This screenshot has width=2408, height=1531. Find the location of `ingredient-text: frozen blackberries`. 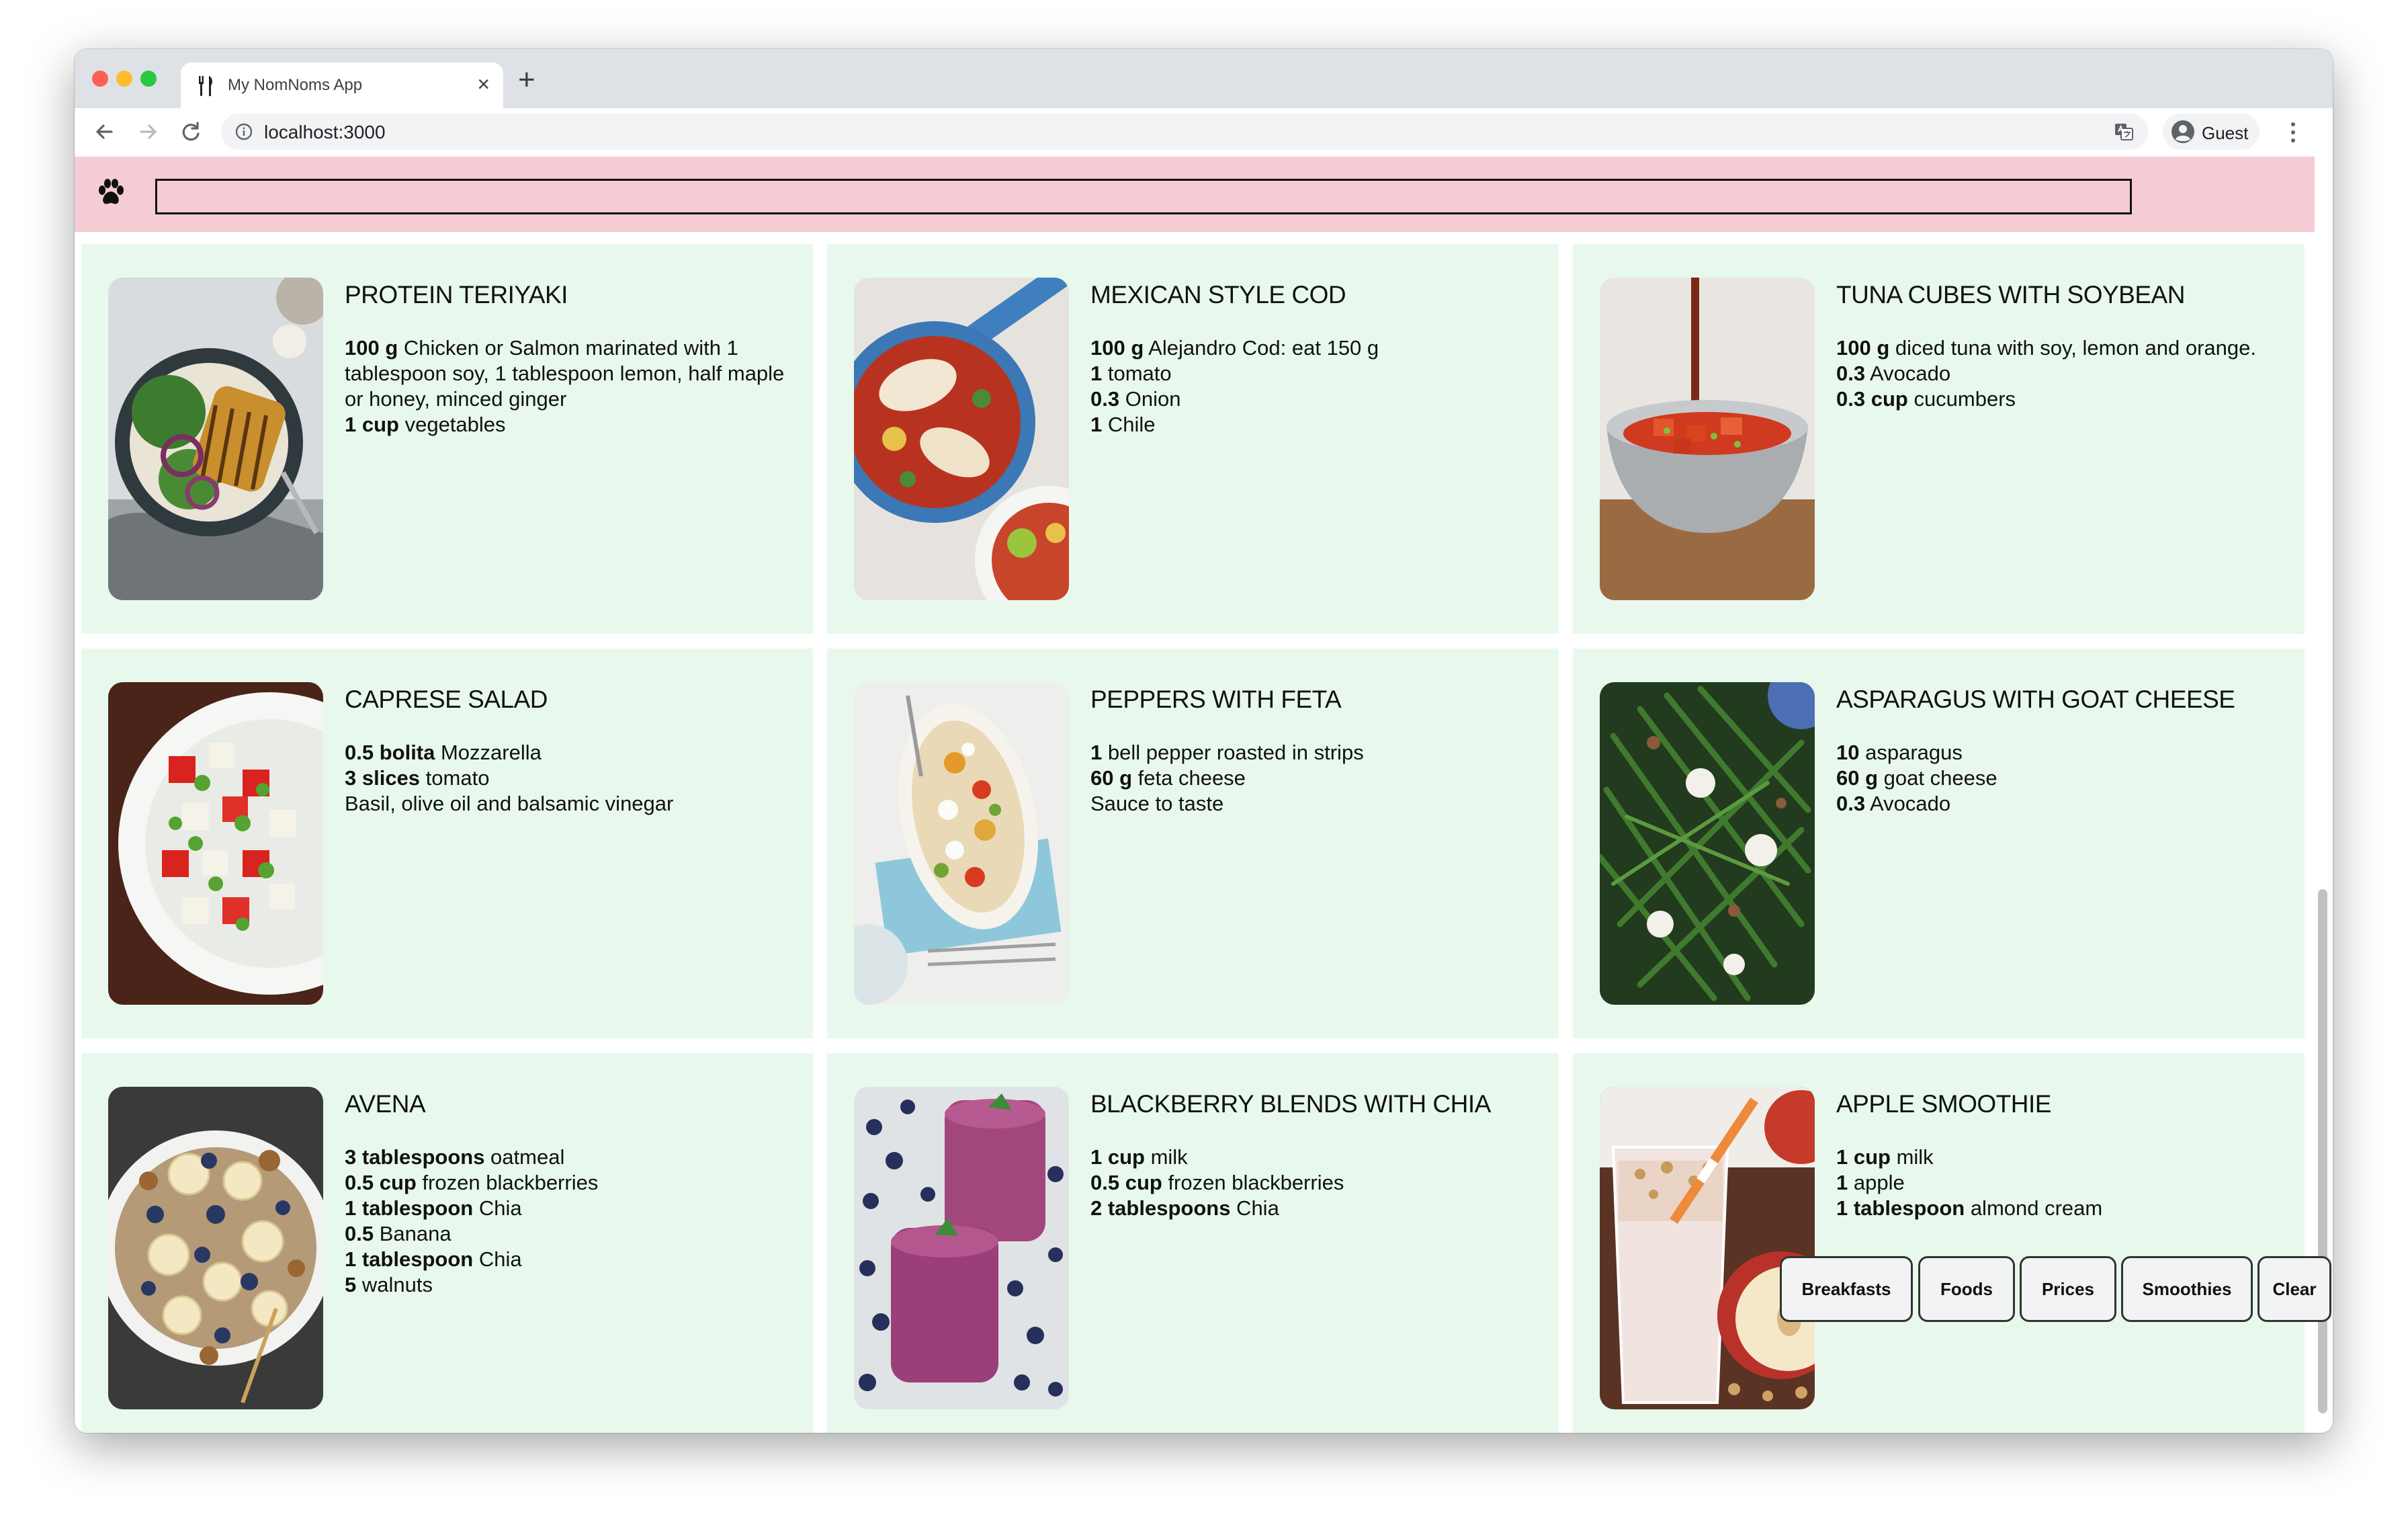

ingredient-text: frozen blackberries is located at coordinates (1253, 1182).